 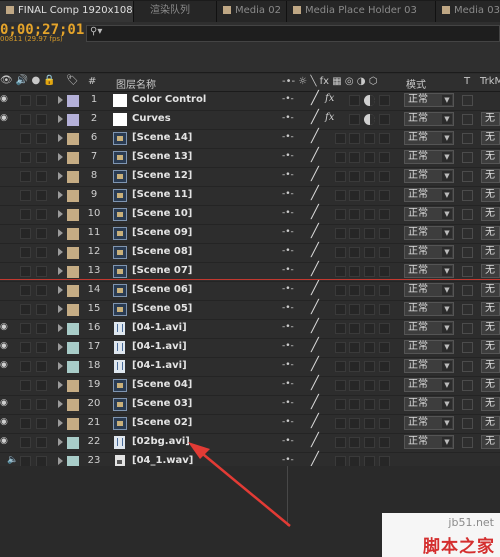 I want to click on arrow-shaft, so click(x=244, y=488).